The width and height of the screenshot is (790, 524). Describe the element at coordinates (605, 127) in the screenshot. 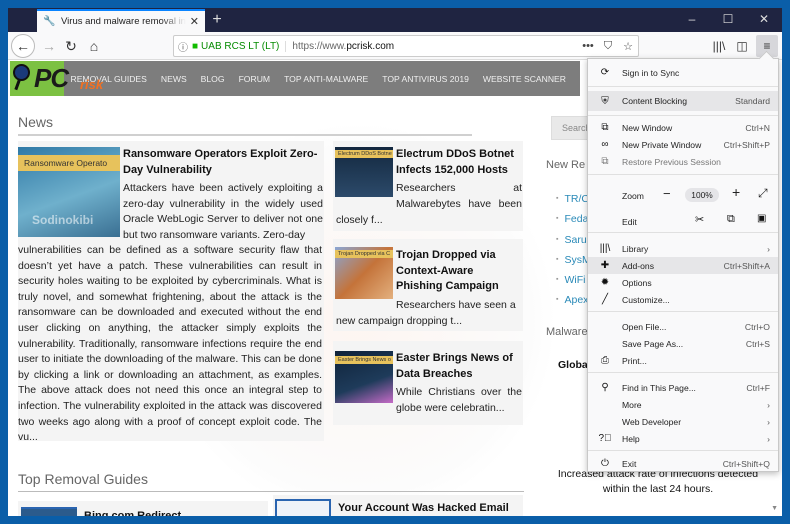

I see `new-window-icon: ⧉` at that location.